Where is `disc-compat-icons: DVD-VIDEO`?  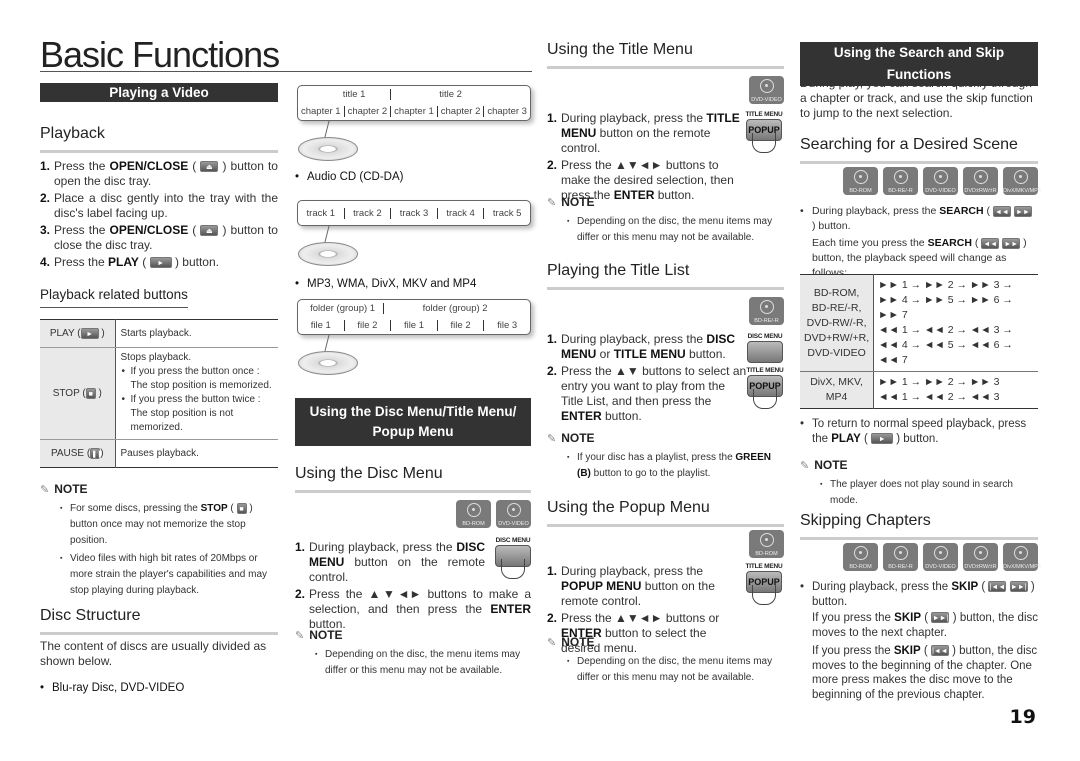
disc-compat-icons: DVD-VIDEO is located at coordinates (766, 90).